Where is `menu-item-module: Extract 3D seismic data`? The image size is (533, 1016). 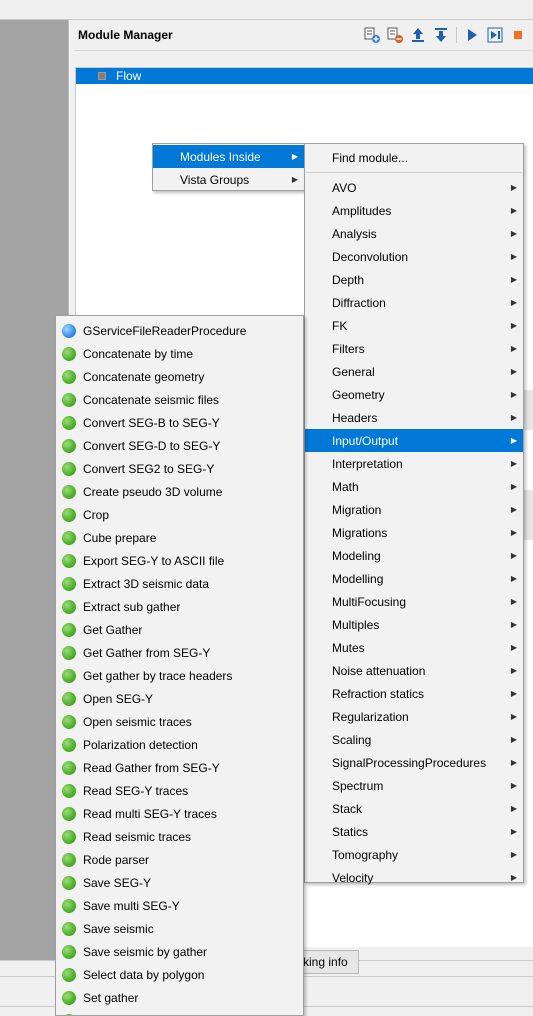
menu-item-module: Extract 3D seismic data is located at coordinates (179, 583).